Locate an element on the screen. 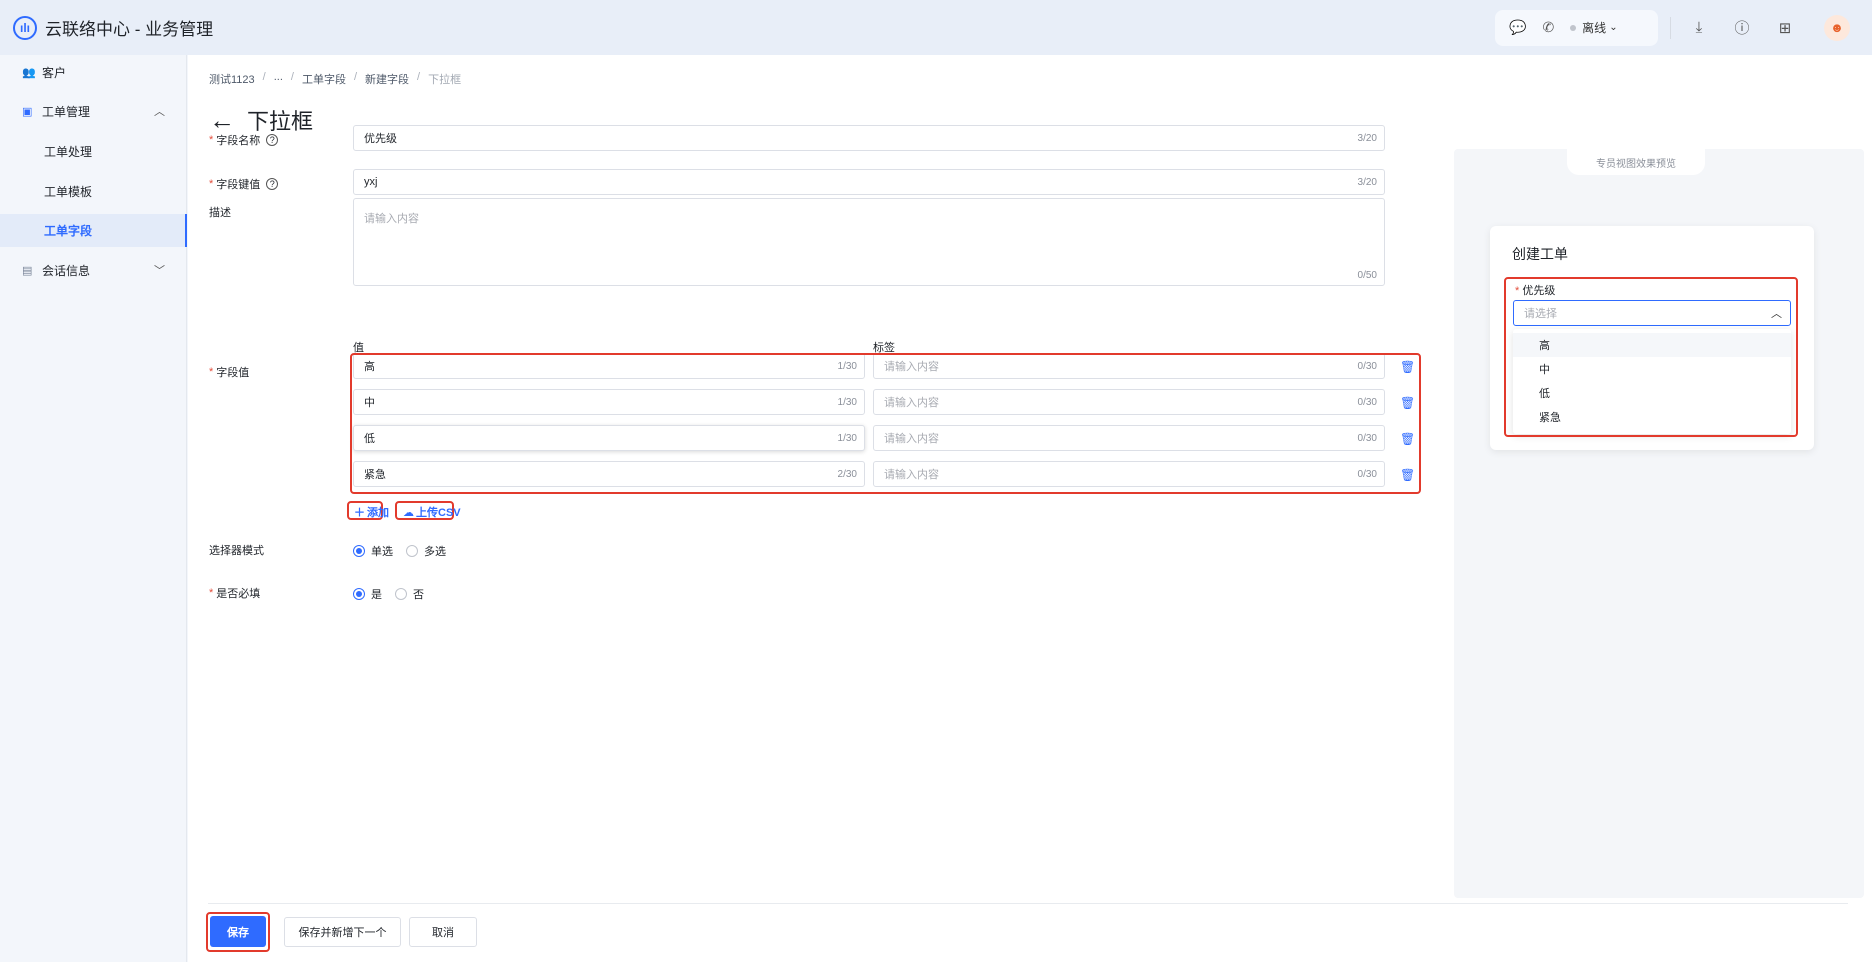 Image resolution: width=1872 pixels, height=962 pixels. char-counter: 0/50 is located at coordinates (1367, 275).